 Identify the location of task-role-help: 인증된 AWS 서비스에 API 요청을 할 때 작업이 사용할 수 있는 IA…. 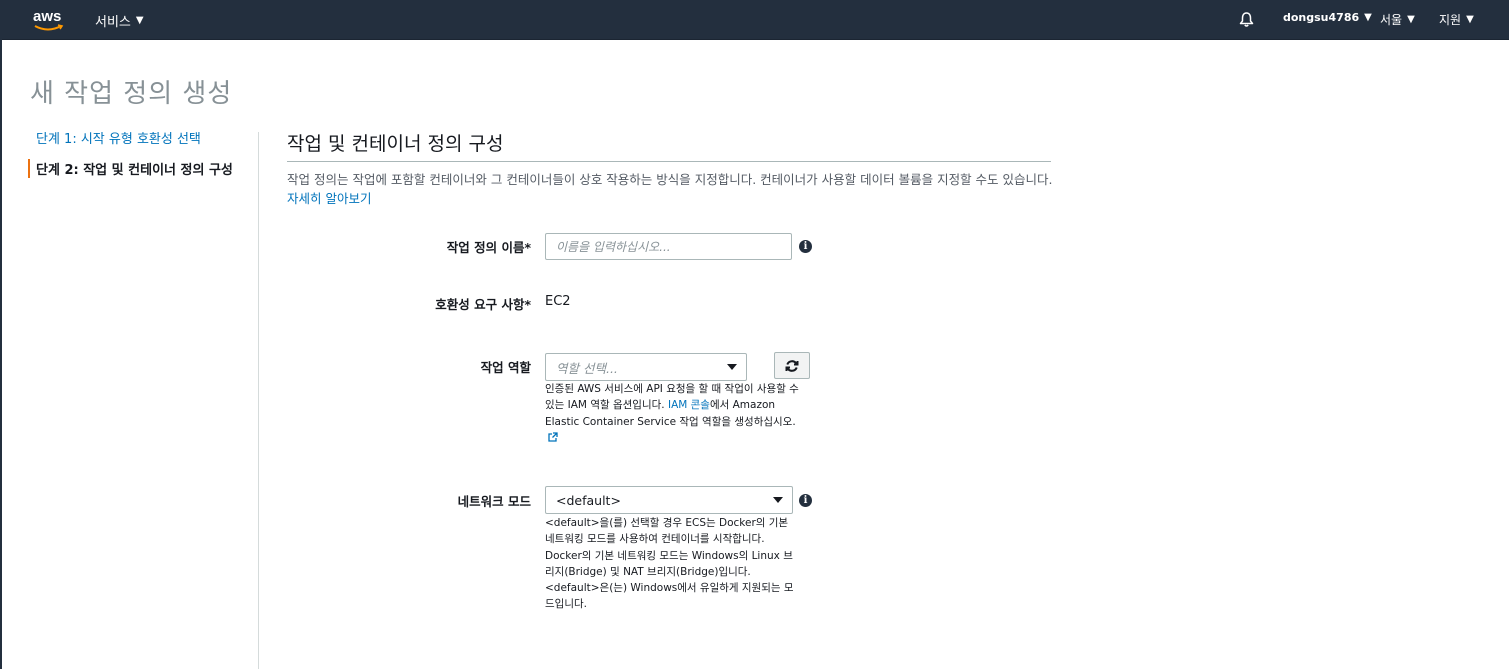
(672, 413).